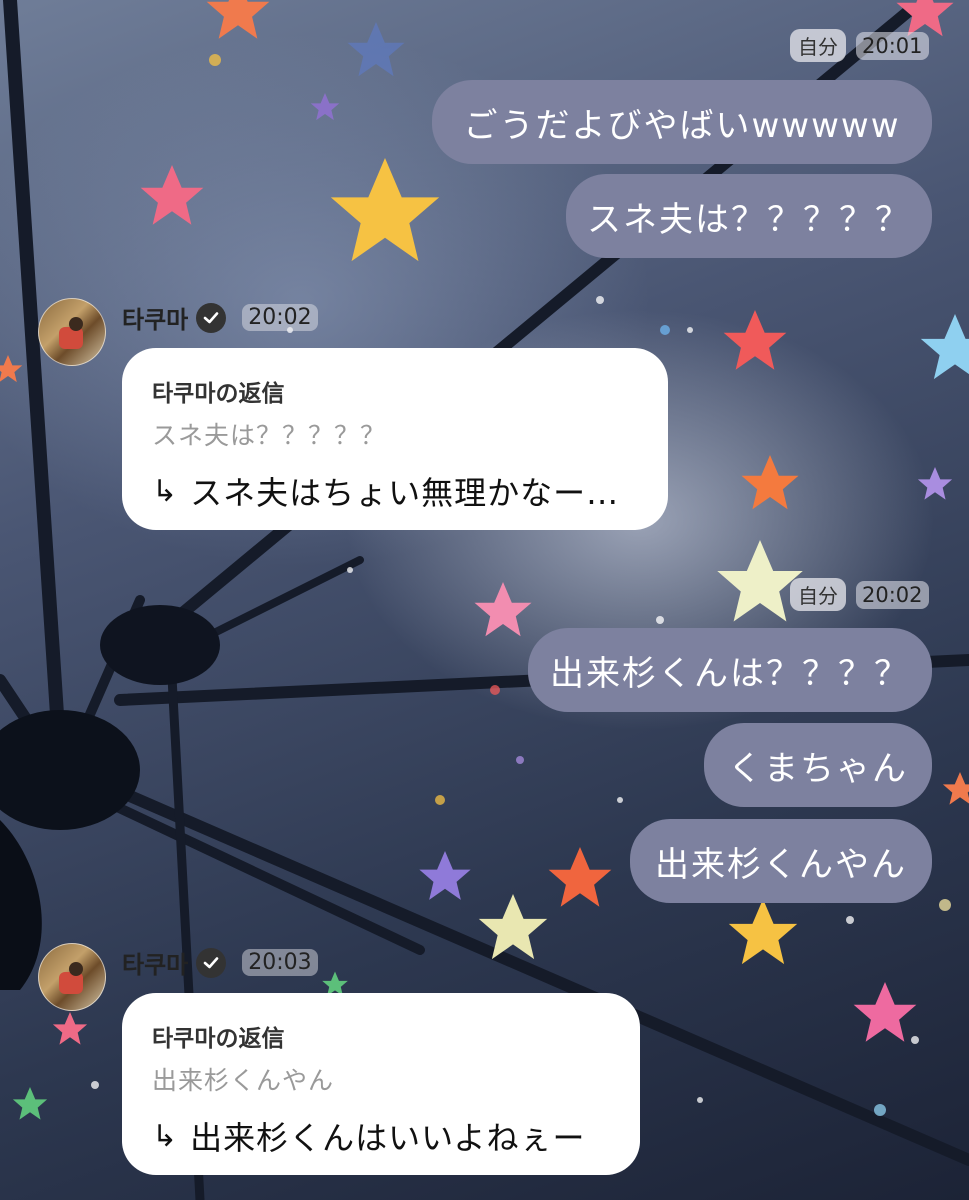 The image size is (969, 1200). I want to click on sender-header: 타쿠마 20:02, so click(220, 317).